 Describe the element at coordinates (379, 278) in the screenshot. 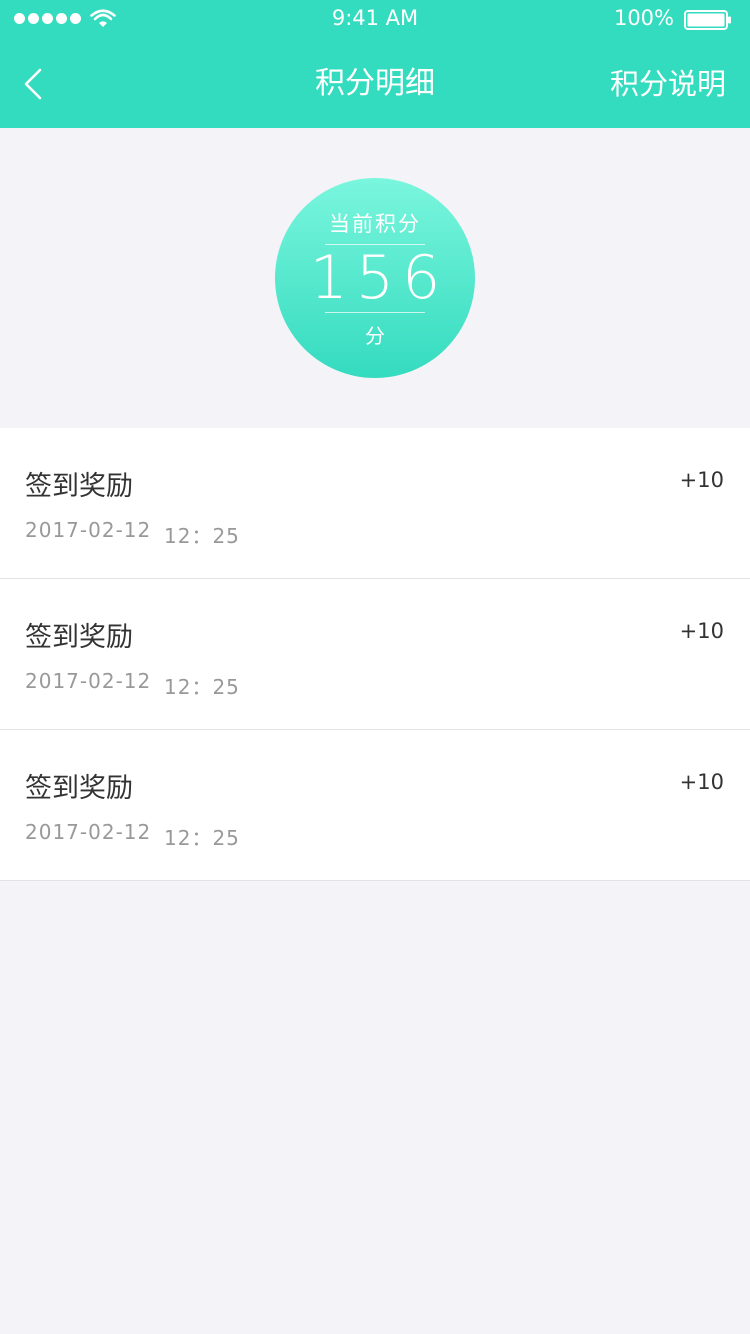

I see `current-points-value: 156` at that location.